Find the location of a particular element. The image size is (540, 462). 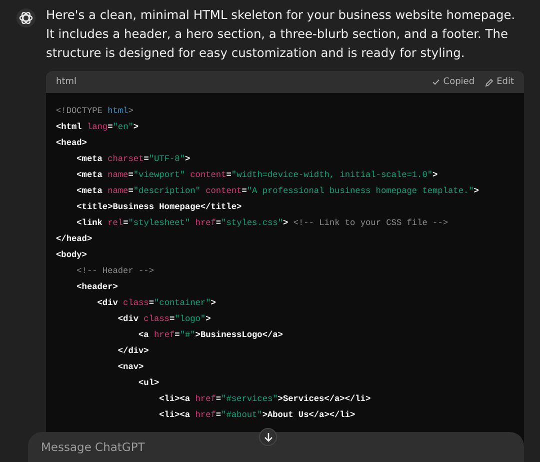

arrow-down-icon is located at coordinates (268, 437).